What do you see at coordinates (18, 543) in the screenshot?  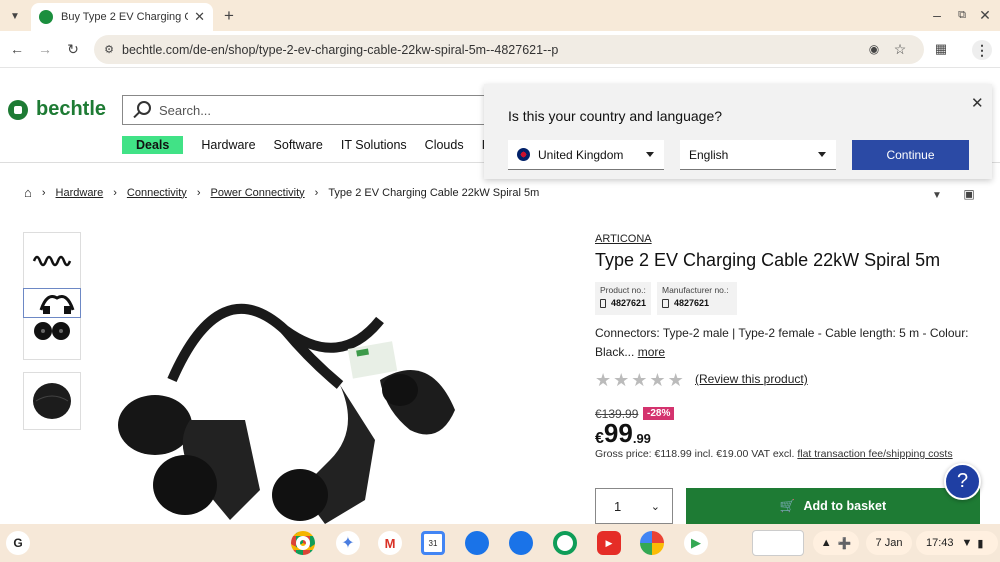 I see `launcher-icon: G` at bounding box center [18, 543].